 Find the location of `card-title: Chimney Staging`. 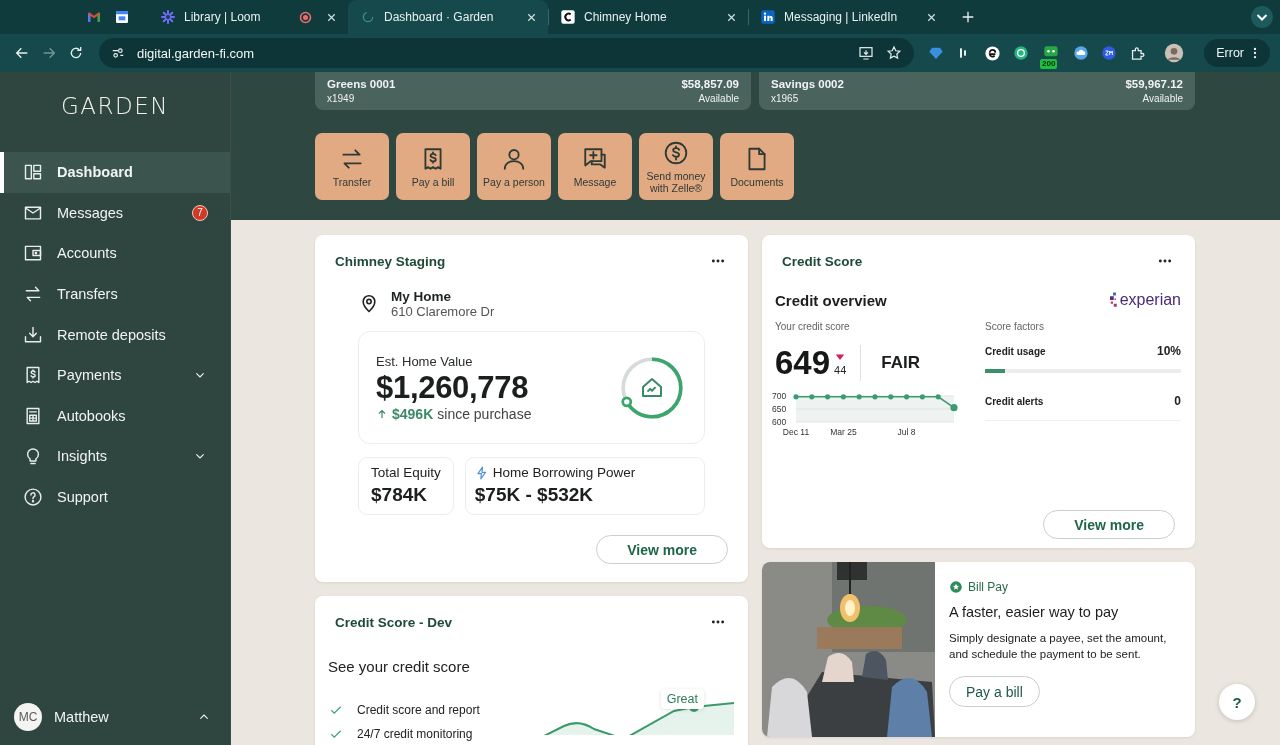

card-title: Chimney Staging is located at coordinates (390, 261).